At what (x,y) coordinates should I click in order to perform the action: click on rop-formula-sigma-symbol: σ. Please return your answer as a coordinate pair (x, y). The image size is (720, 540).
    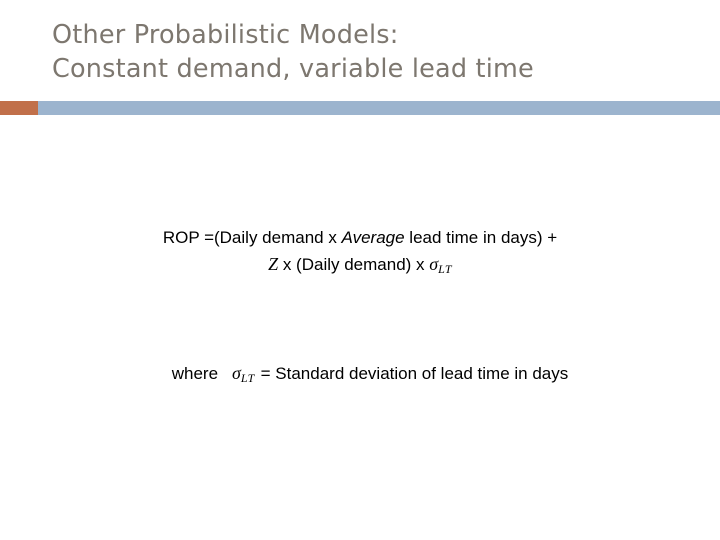
    Looking at the image, I should click on (434, 264).